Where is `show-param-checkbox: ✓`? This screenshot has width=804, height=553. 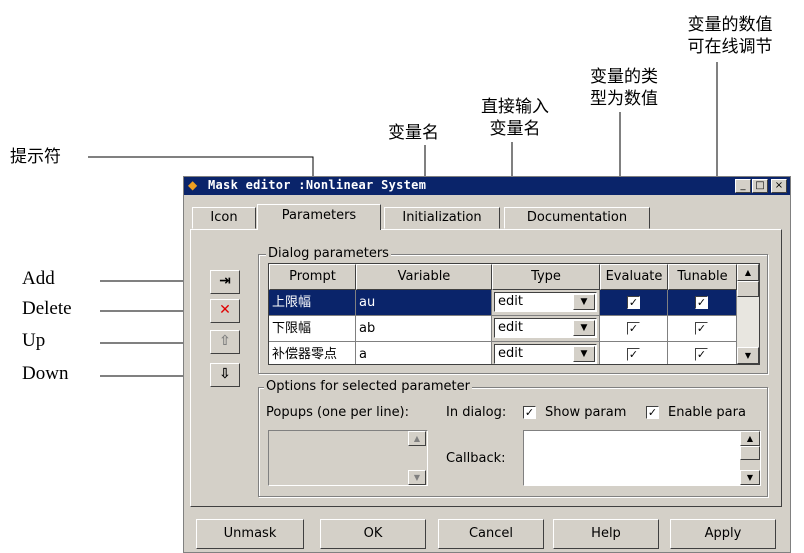
show-param-checkbox: ✓ is located at coordinates (529, 412).